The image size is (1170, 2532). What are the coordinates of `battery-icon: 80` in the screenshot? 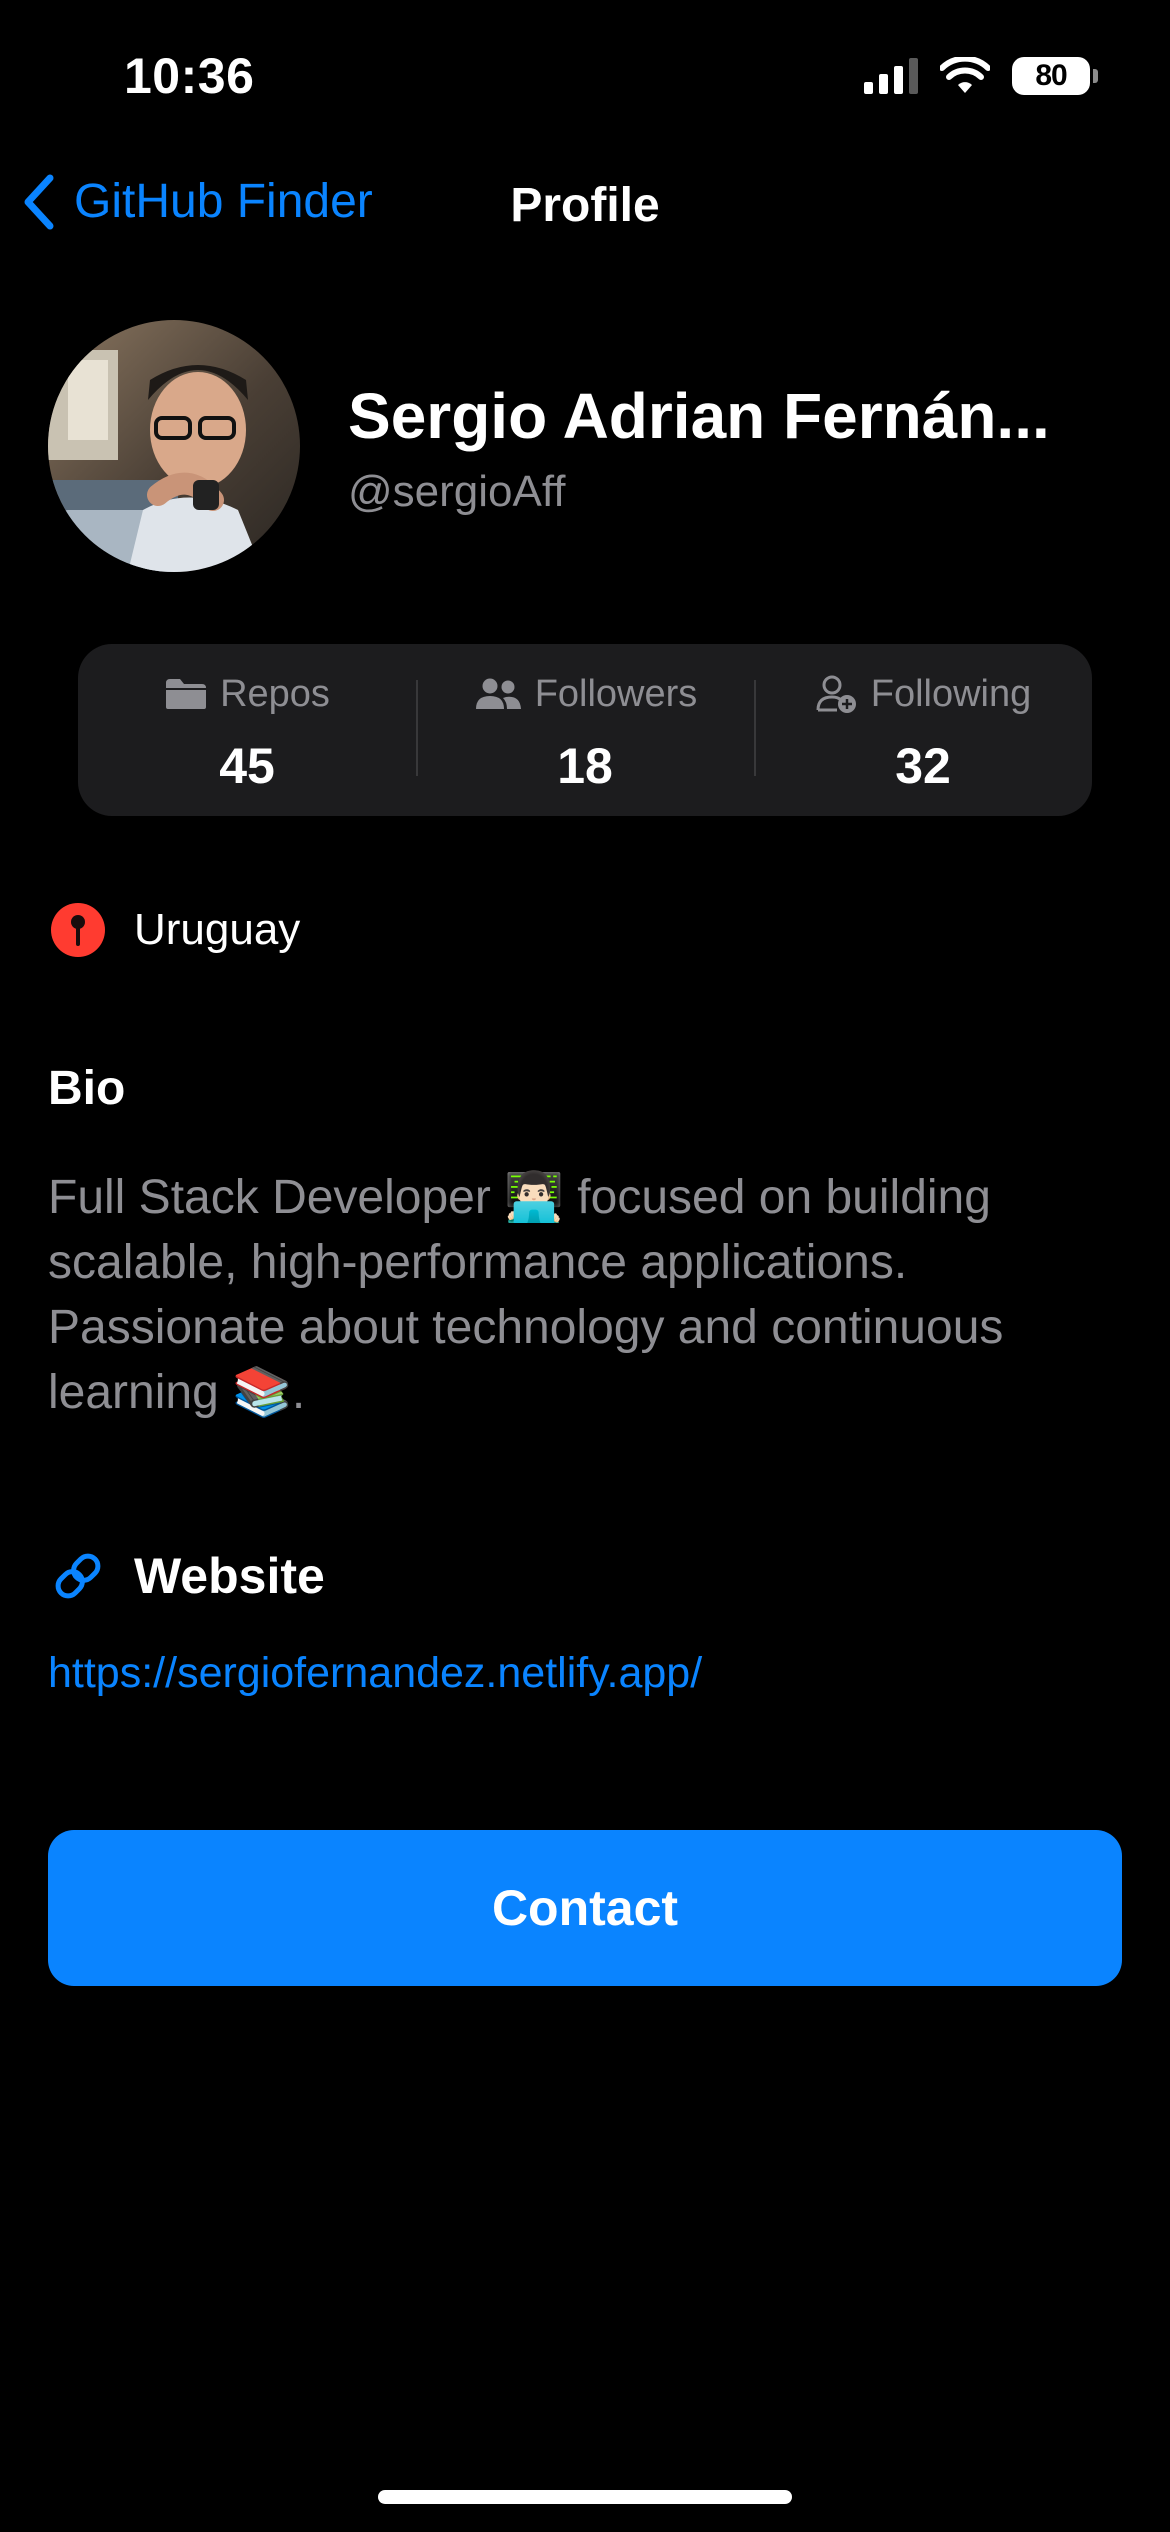 It's located at (1055, 76).